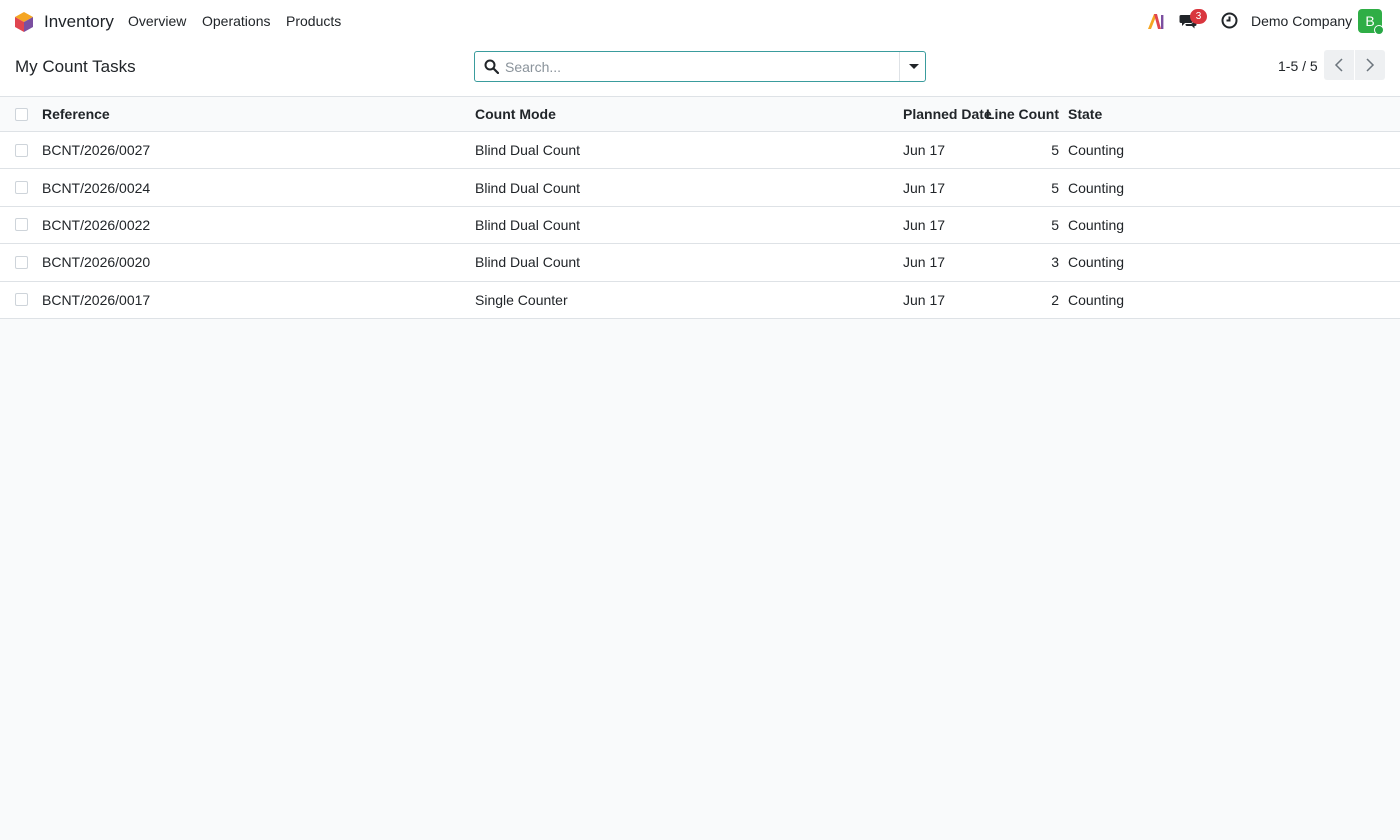 Image resolution: width=1400 pixels, height=840 pixels. Describe the element at coordinates (1298, 66) in the screenshot. I see `pager-value: 1-5 / 5` at that location.